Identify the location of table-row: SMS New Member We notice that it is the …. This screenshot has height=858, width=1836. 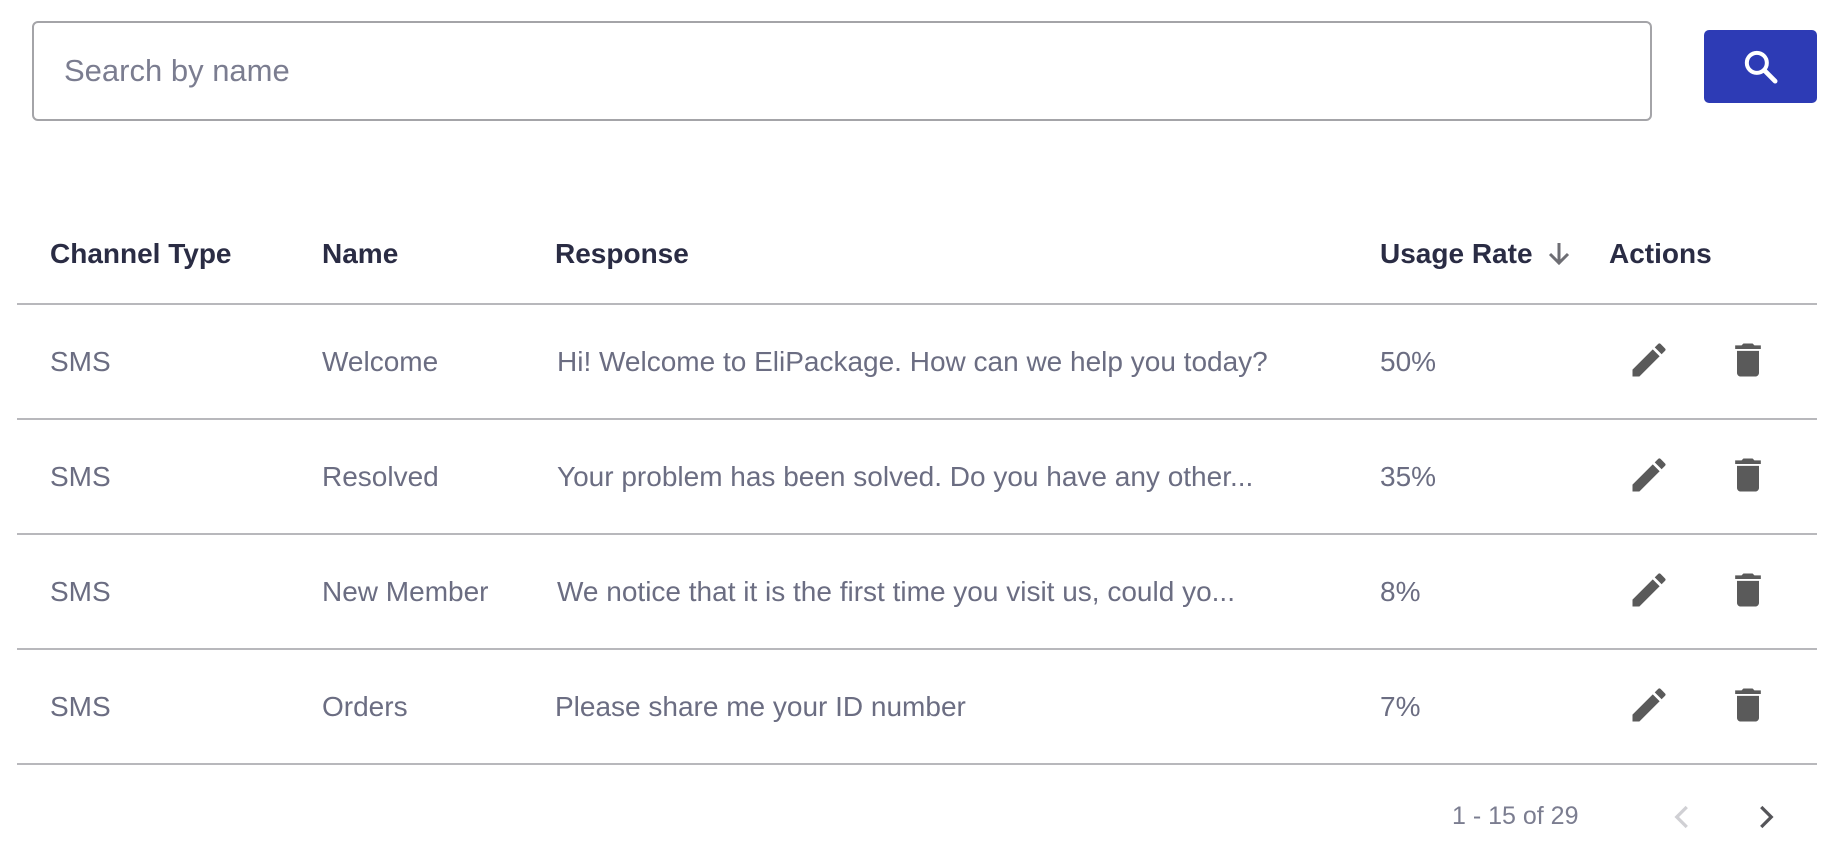
(917, 592).